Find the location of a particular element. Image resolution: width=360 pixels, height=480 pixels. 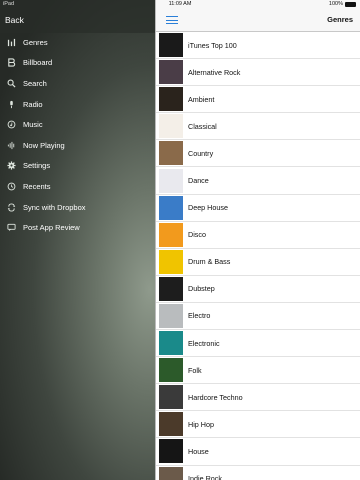

side-menu-item-label: Billboard is located at coordinates (38, 63).